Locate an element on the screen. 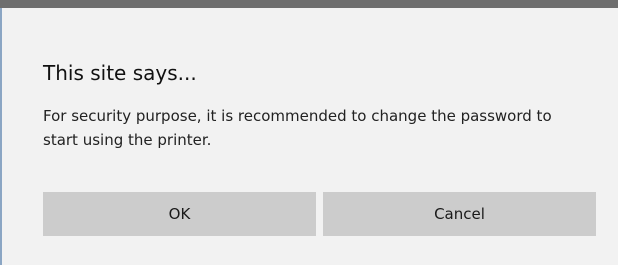 The height and width of the screenshot is (265, 618). cancel-button: Cancel is located at coordinates (459, 214).